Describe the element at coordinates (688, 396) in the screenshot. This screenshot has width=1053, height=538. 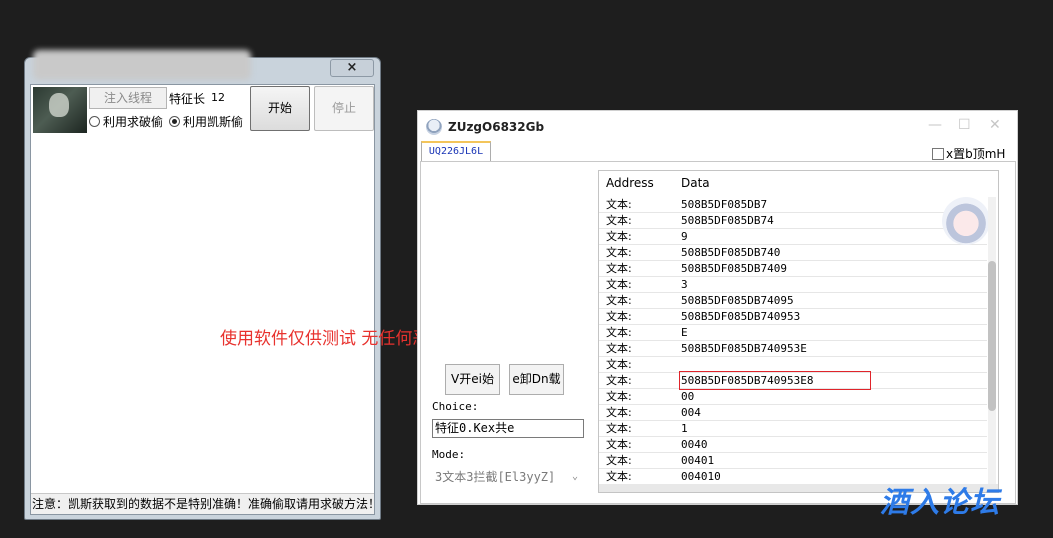
I see `row-data: 00` at that location.